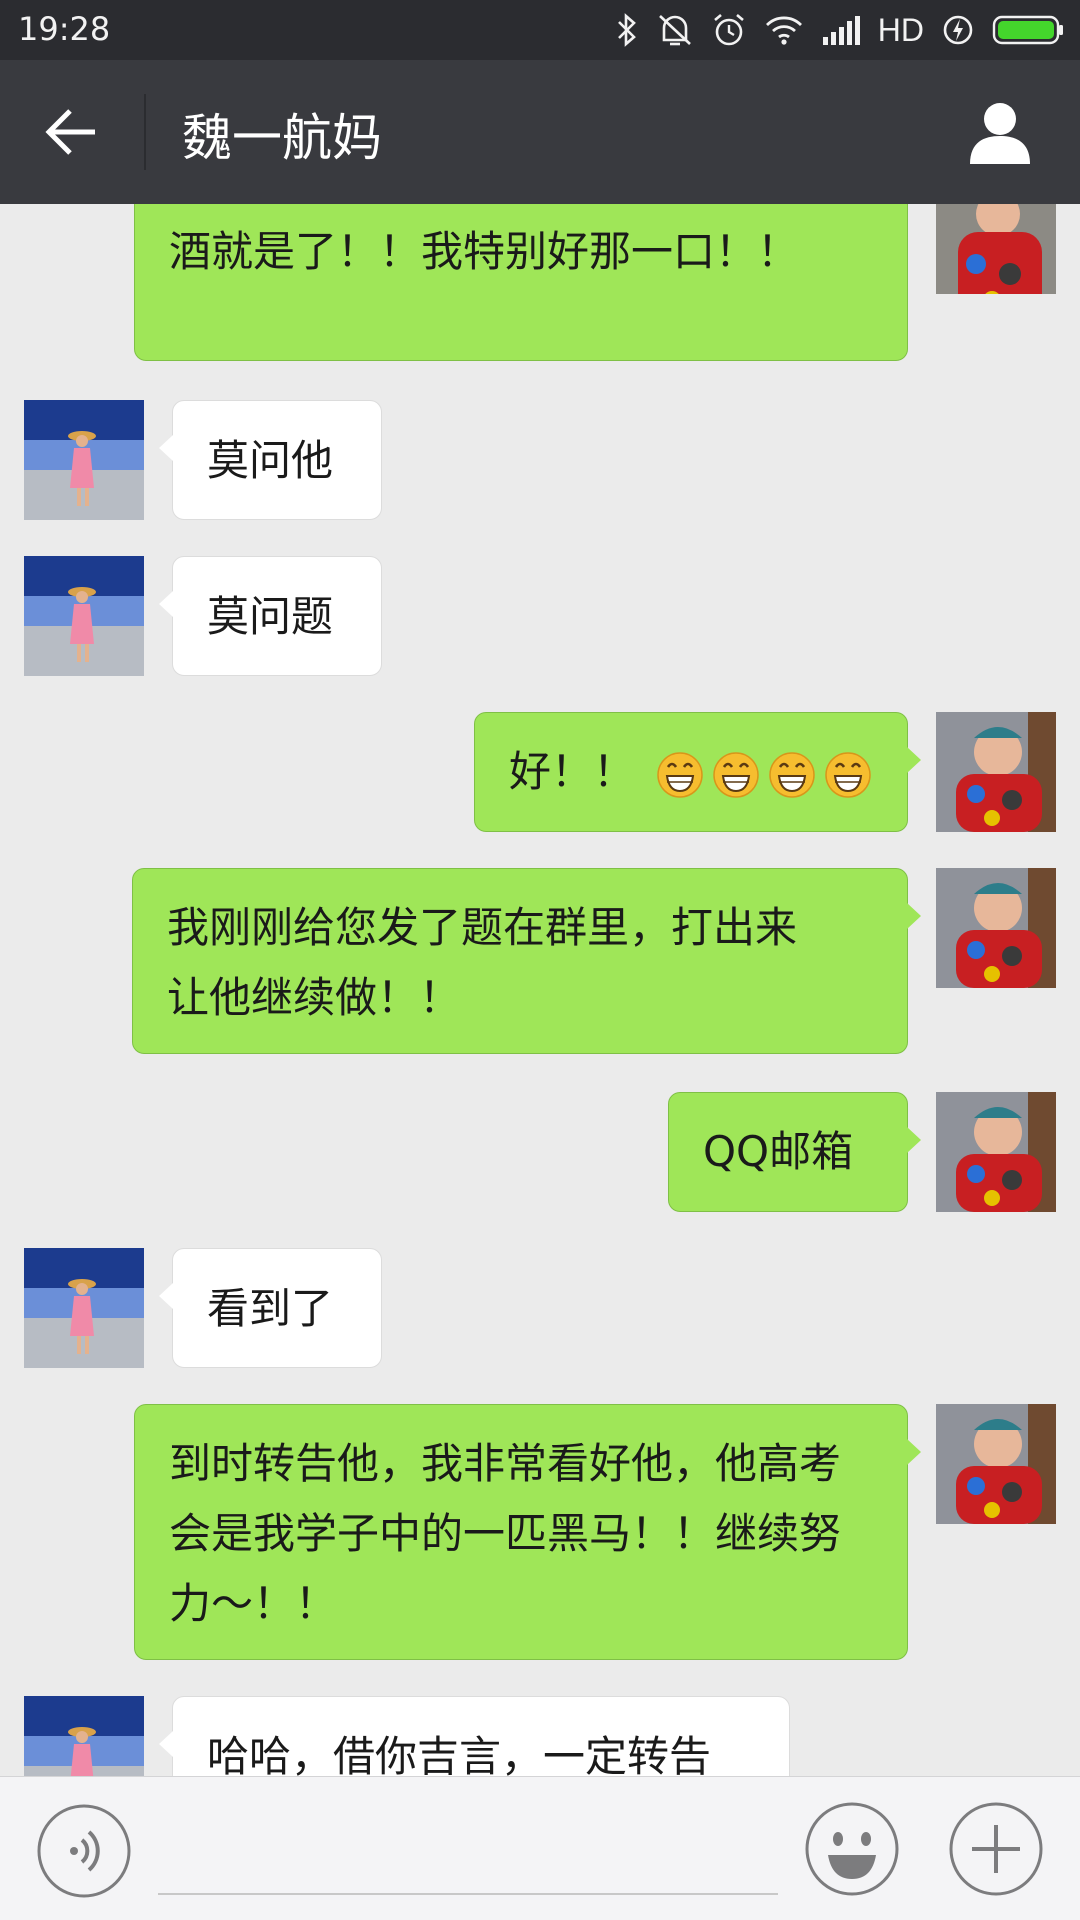  I want to click on message-line: 莫问题, so click(270, 616).